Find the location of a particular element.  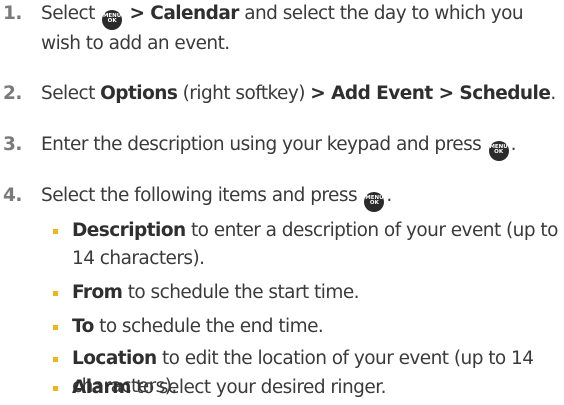

bullet-bold: Alarm is located at coordinates (101, 387).